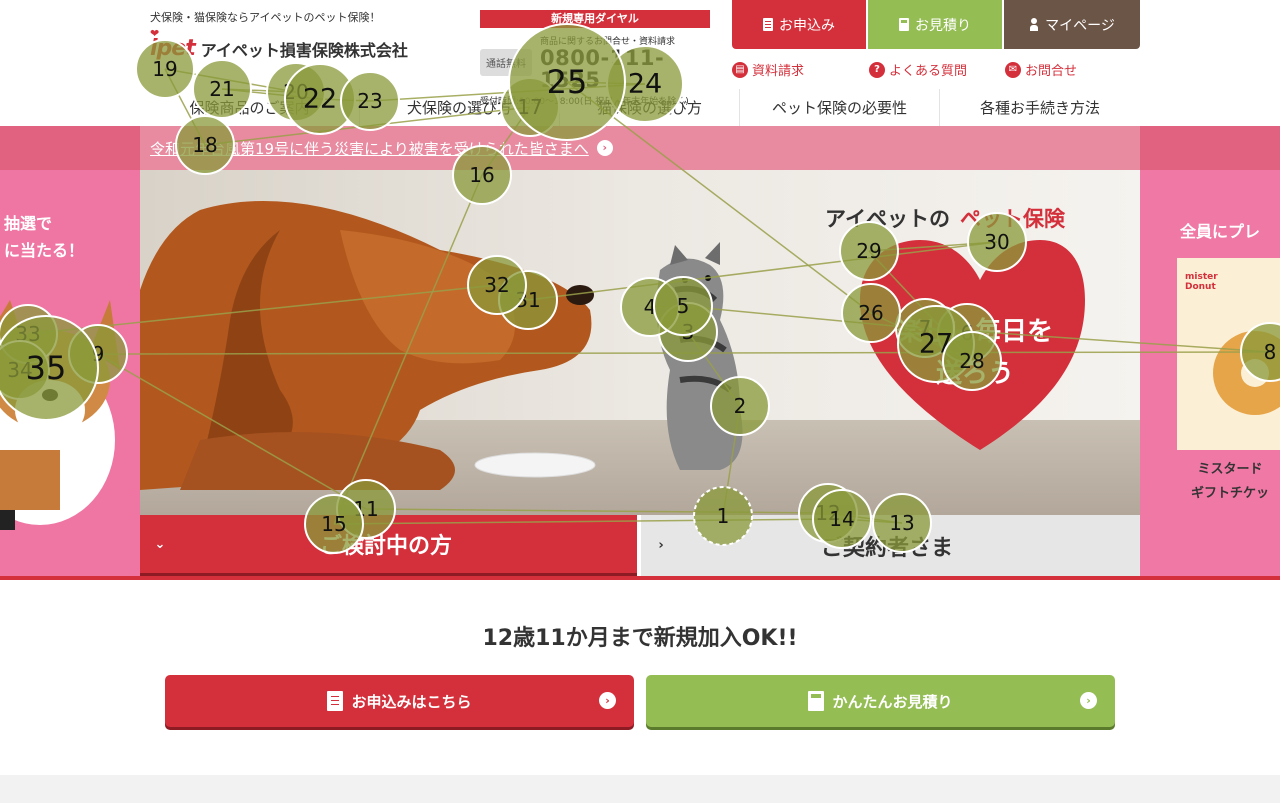 The width and height of the screenshot is (1280, 803). Describe the element at coordinates (1013, 69) in the screenshot. I see `mail-icon: ✉` at that location.